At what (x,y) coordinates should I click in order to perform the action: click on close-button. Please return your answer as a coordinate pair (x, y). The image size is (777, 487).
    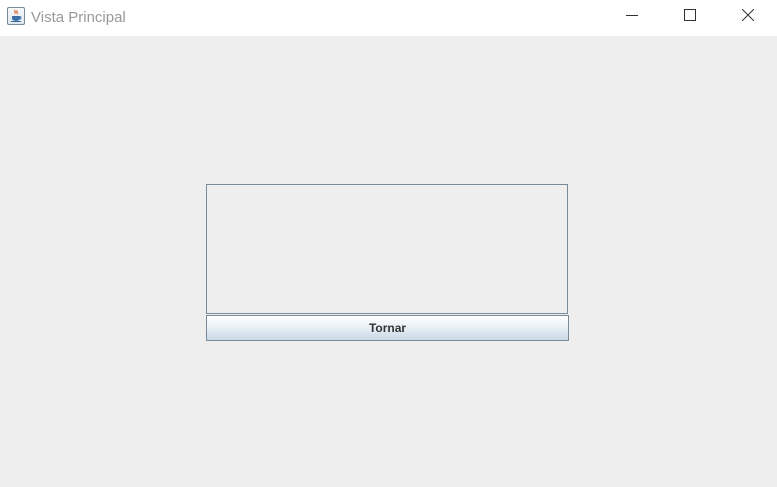
    Looking at the image, I should click on (748, 17).